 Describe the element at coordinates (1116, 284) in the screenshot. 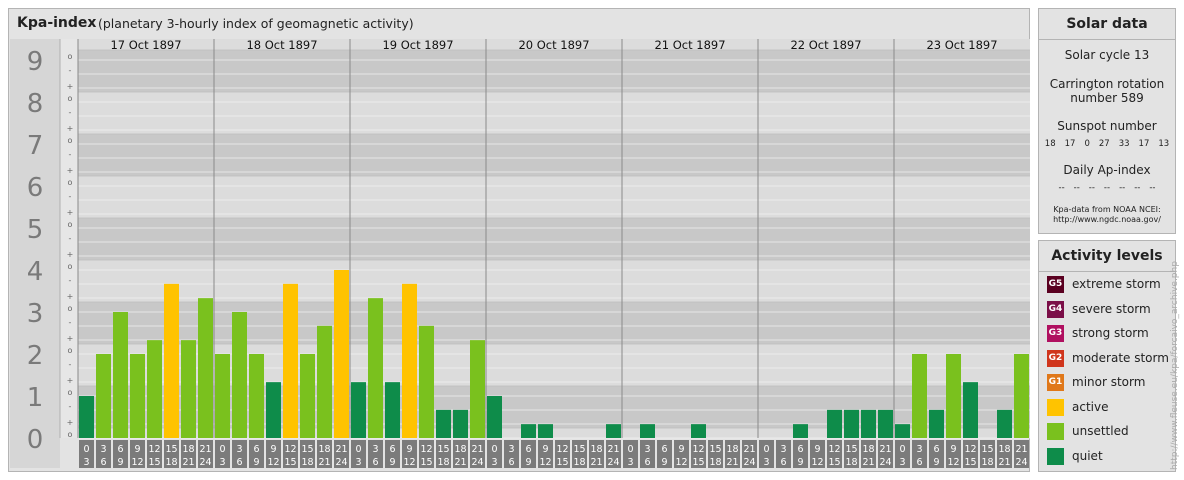

I see `activity-level-label: extreme storm` at that location.